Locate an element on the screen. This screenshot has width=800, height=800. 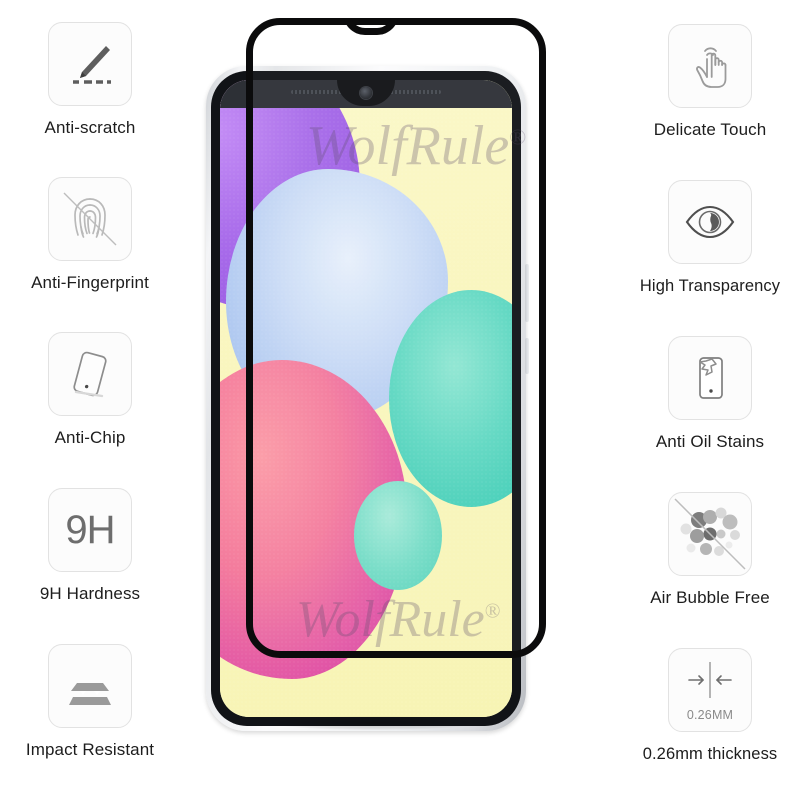
power-button is located at coordinates (527, 356).